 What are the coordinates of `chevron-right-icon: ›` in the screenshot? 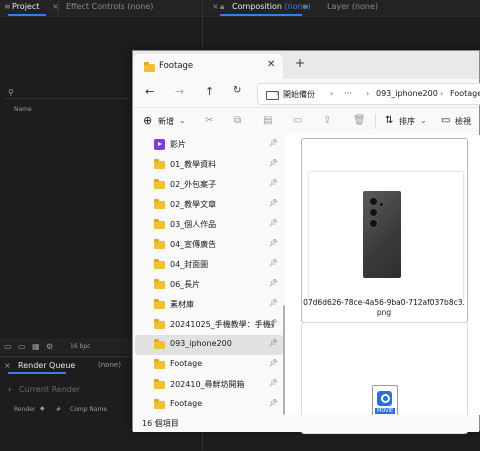 It's located at (368, 93).